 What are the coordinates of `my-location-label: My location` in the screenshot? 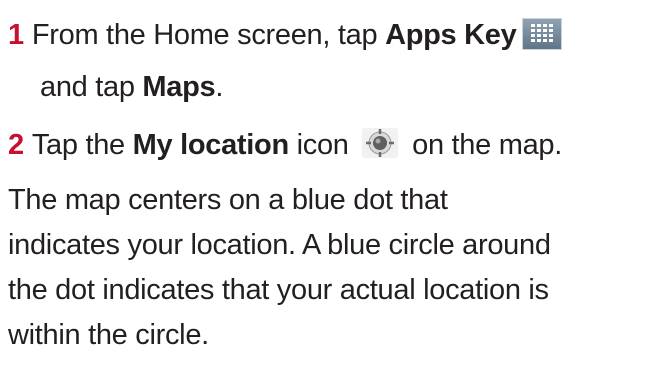 It's located at (211, 145).